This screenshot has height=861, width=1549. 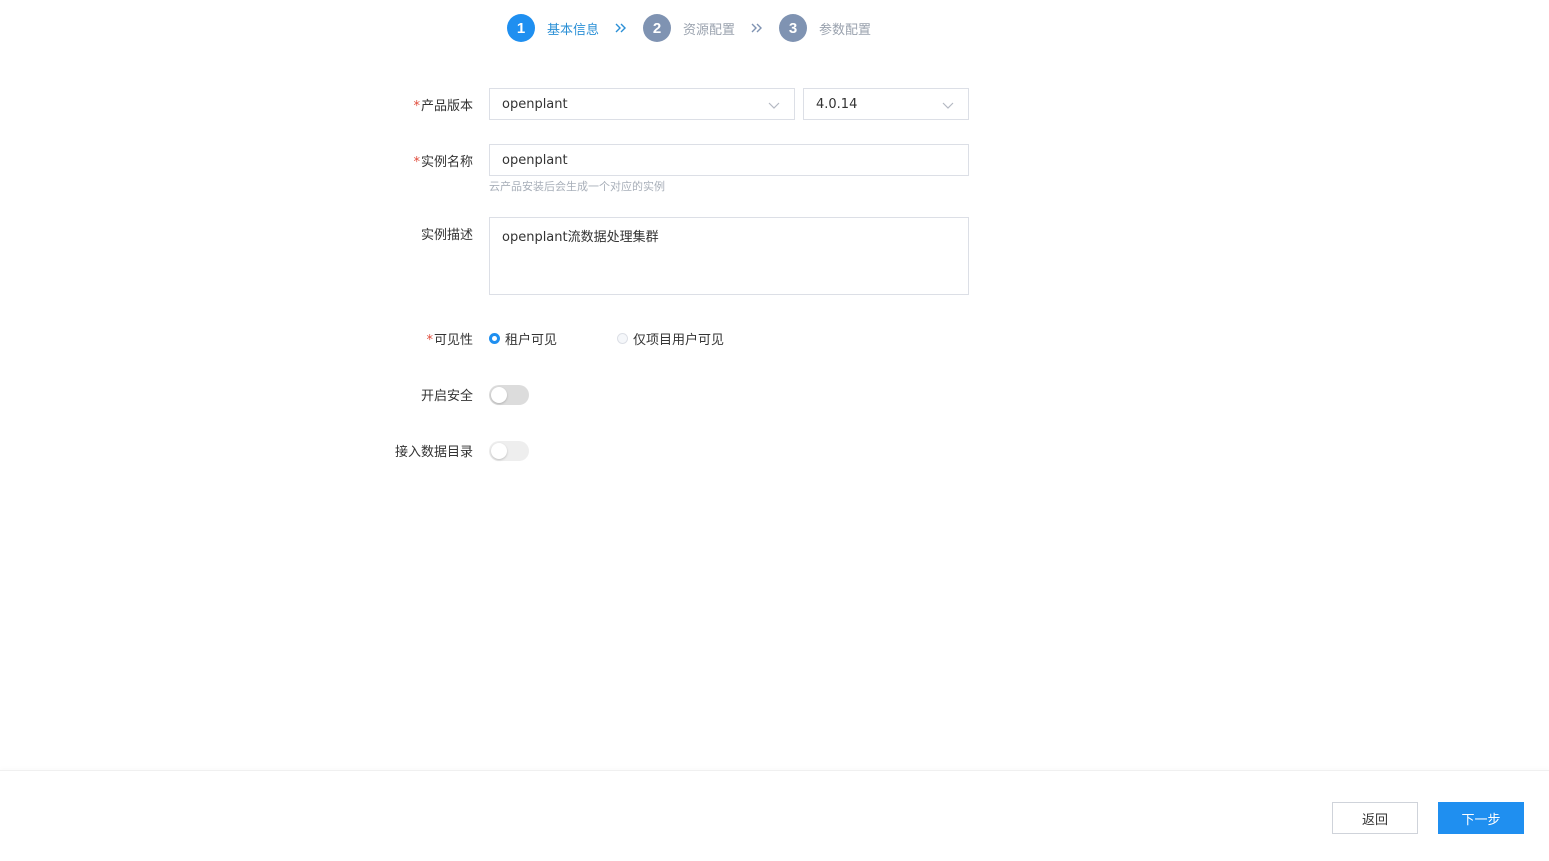 I want to click on product-select-value: openplant, so click(x=535, y=104).